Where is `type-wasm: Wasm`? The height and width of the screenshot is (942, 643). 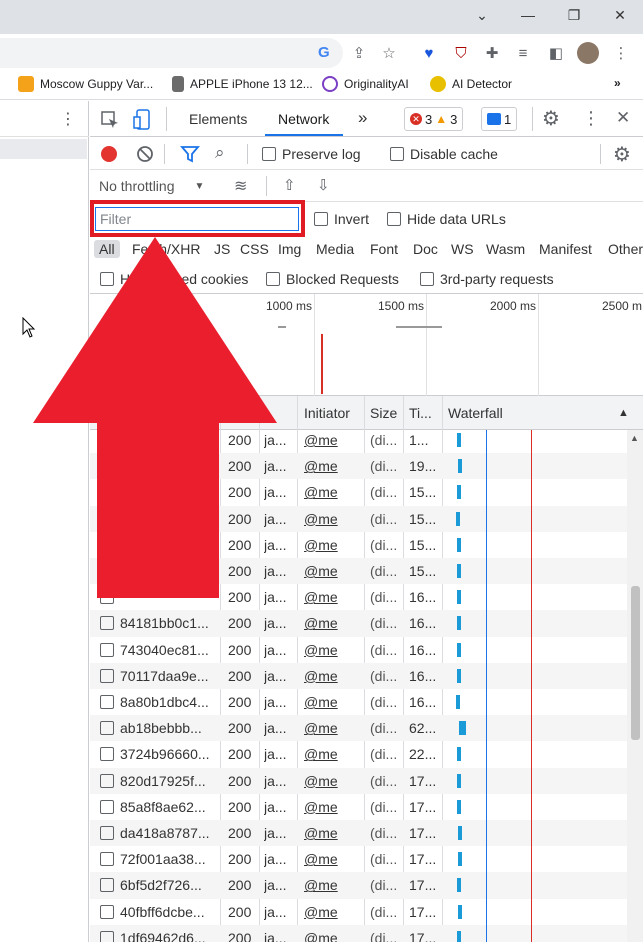
type-wasm: Wasm is located at coordinates (505, 249).